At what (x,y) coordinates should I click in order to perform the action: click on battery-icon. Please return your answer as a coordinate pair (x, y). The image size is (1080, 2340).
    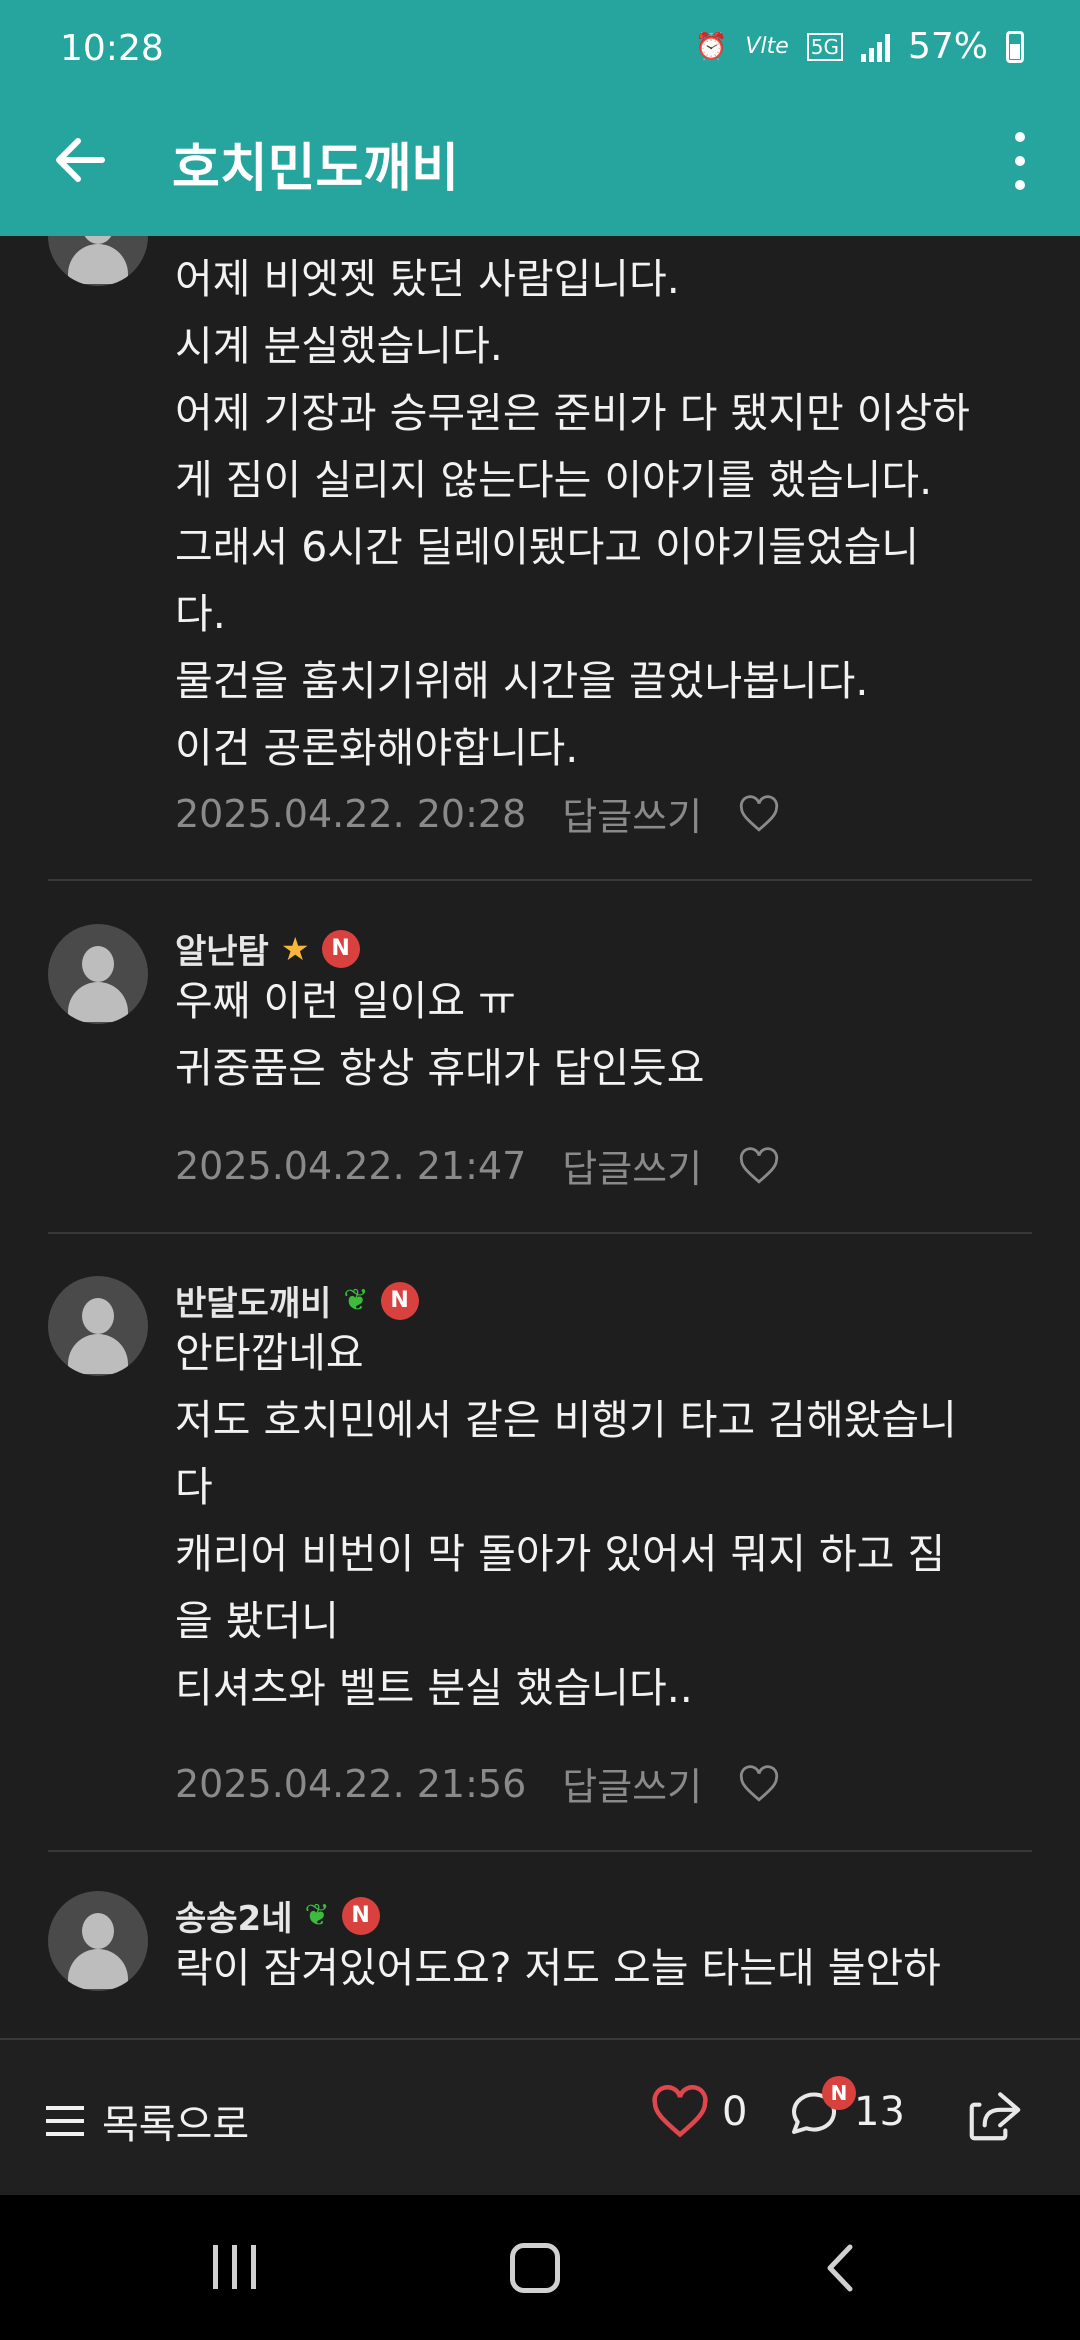
    Looking at the image, I should click on (1015, 46).